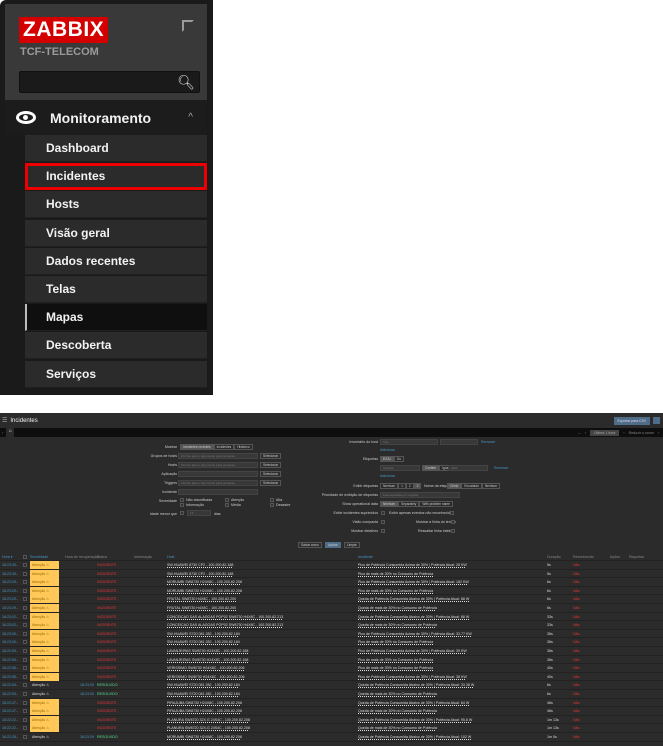  What do you see at coordinates (9, 728) in the screenshot?
I see `time-link: 18:22:22` at bounding box center [9, 728].